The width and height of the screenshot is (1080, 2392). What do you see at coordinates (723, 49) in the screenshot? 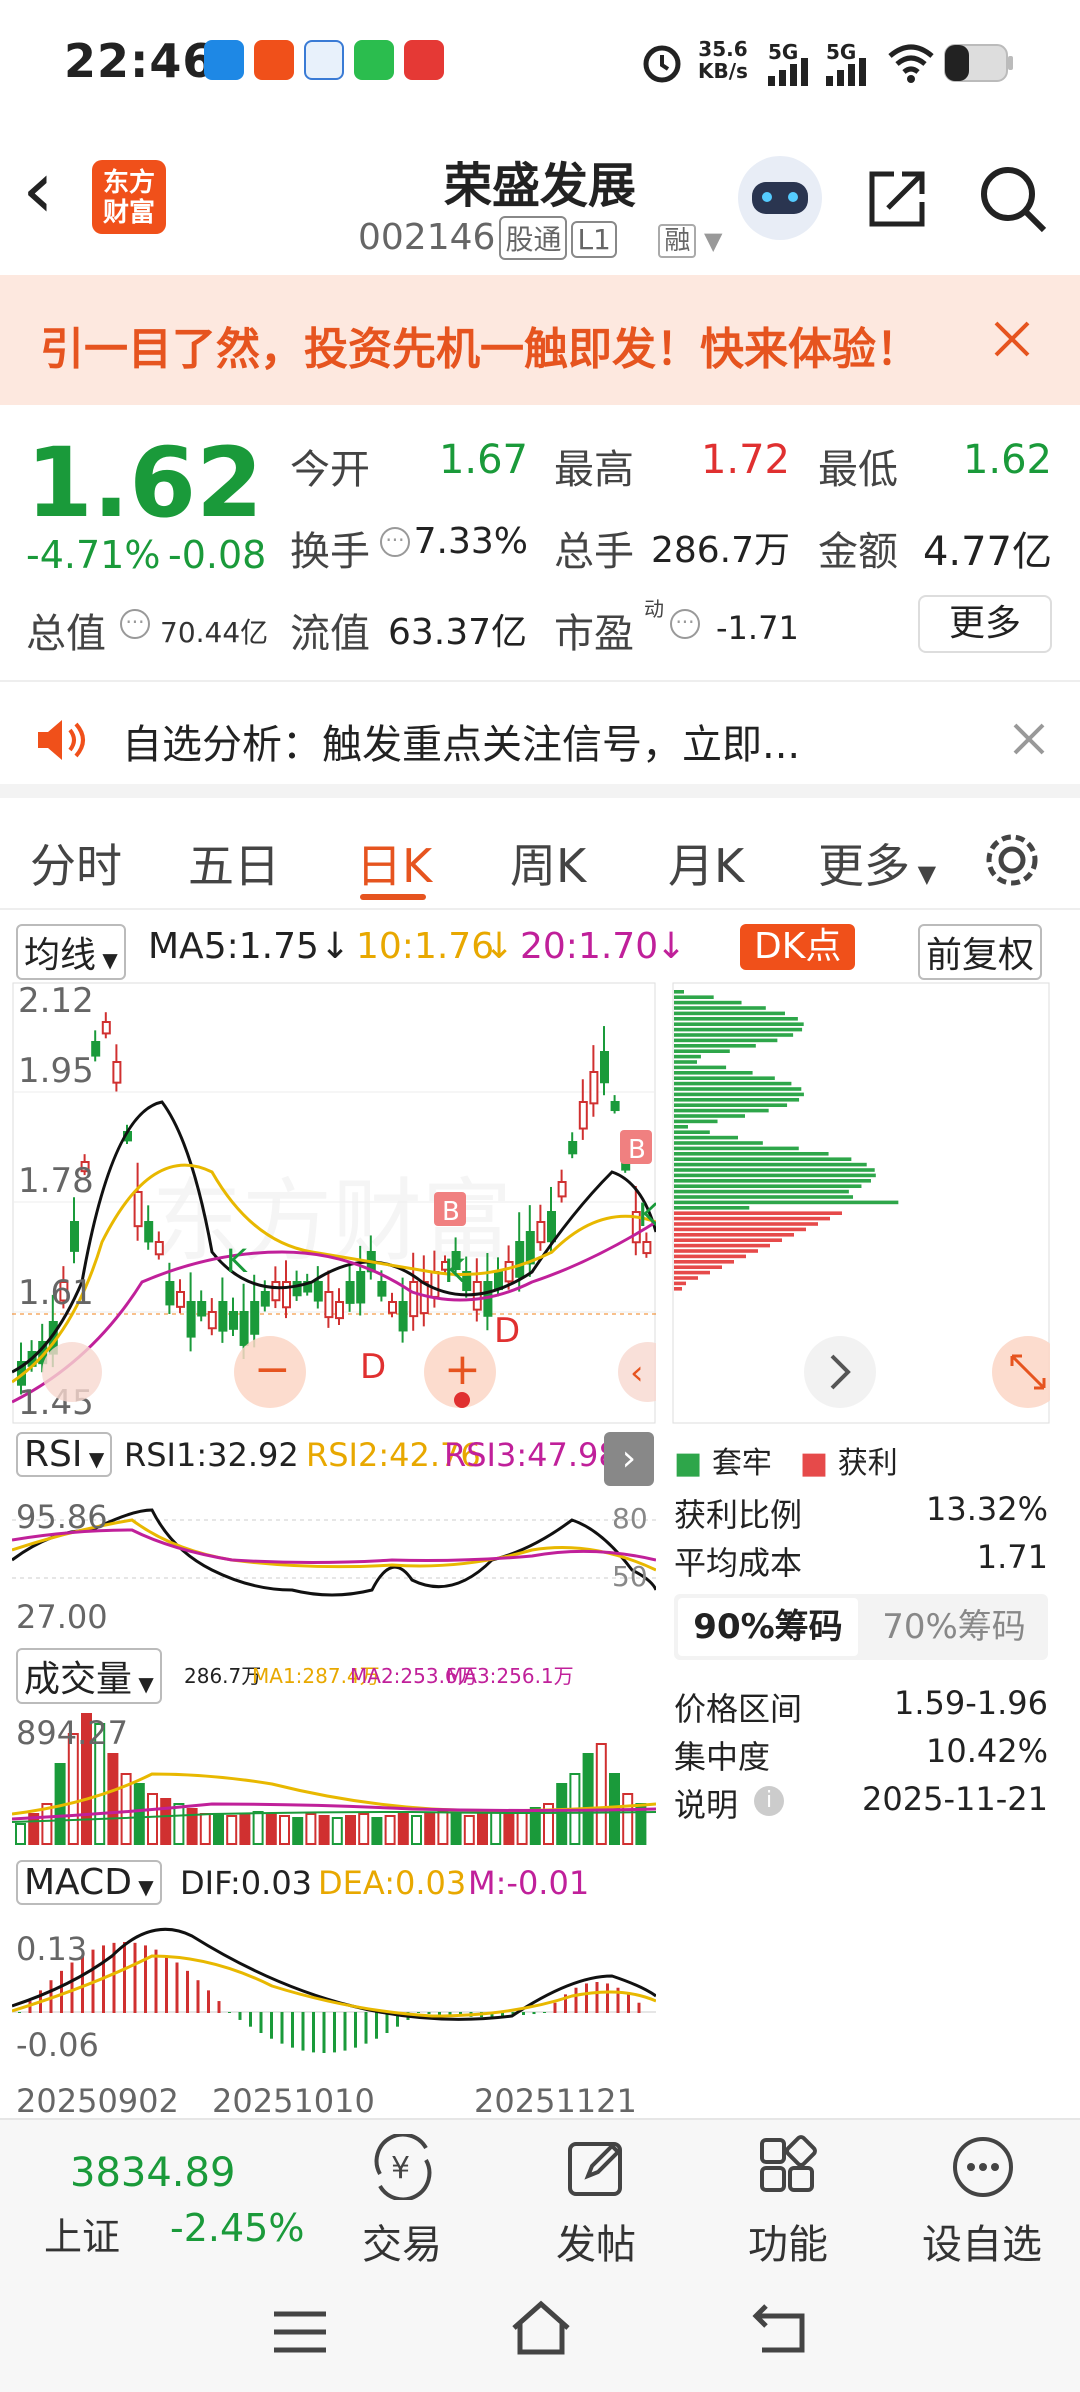
I see `net-speed: 35.6` at bounding box center [723, 49].